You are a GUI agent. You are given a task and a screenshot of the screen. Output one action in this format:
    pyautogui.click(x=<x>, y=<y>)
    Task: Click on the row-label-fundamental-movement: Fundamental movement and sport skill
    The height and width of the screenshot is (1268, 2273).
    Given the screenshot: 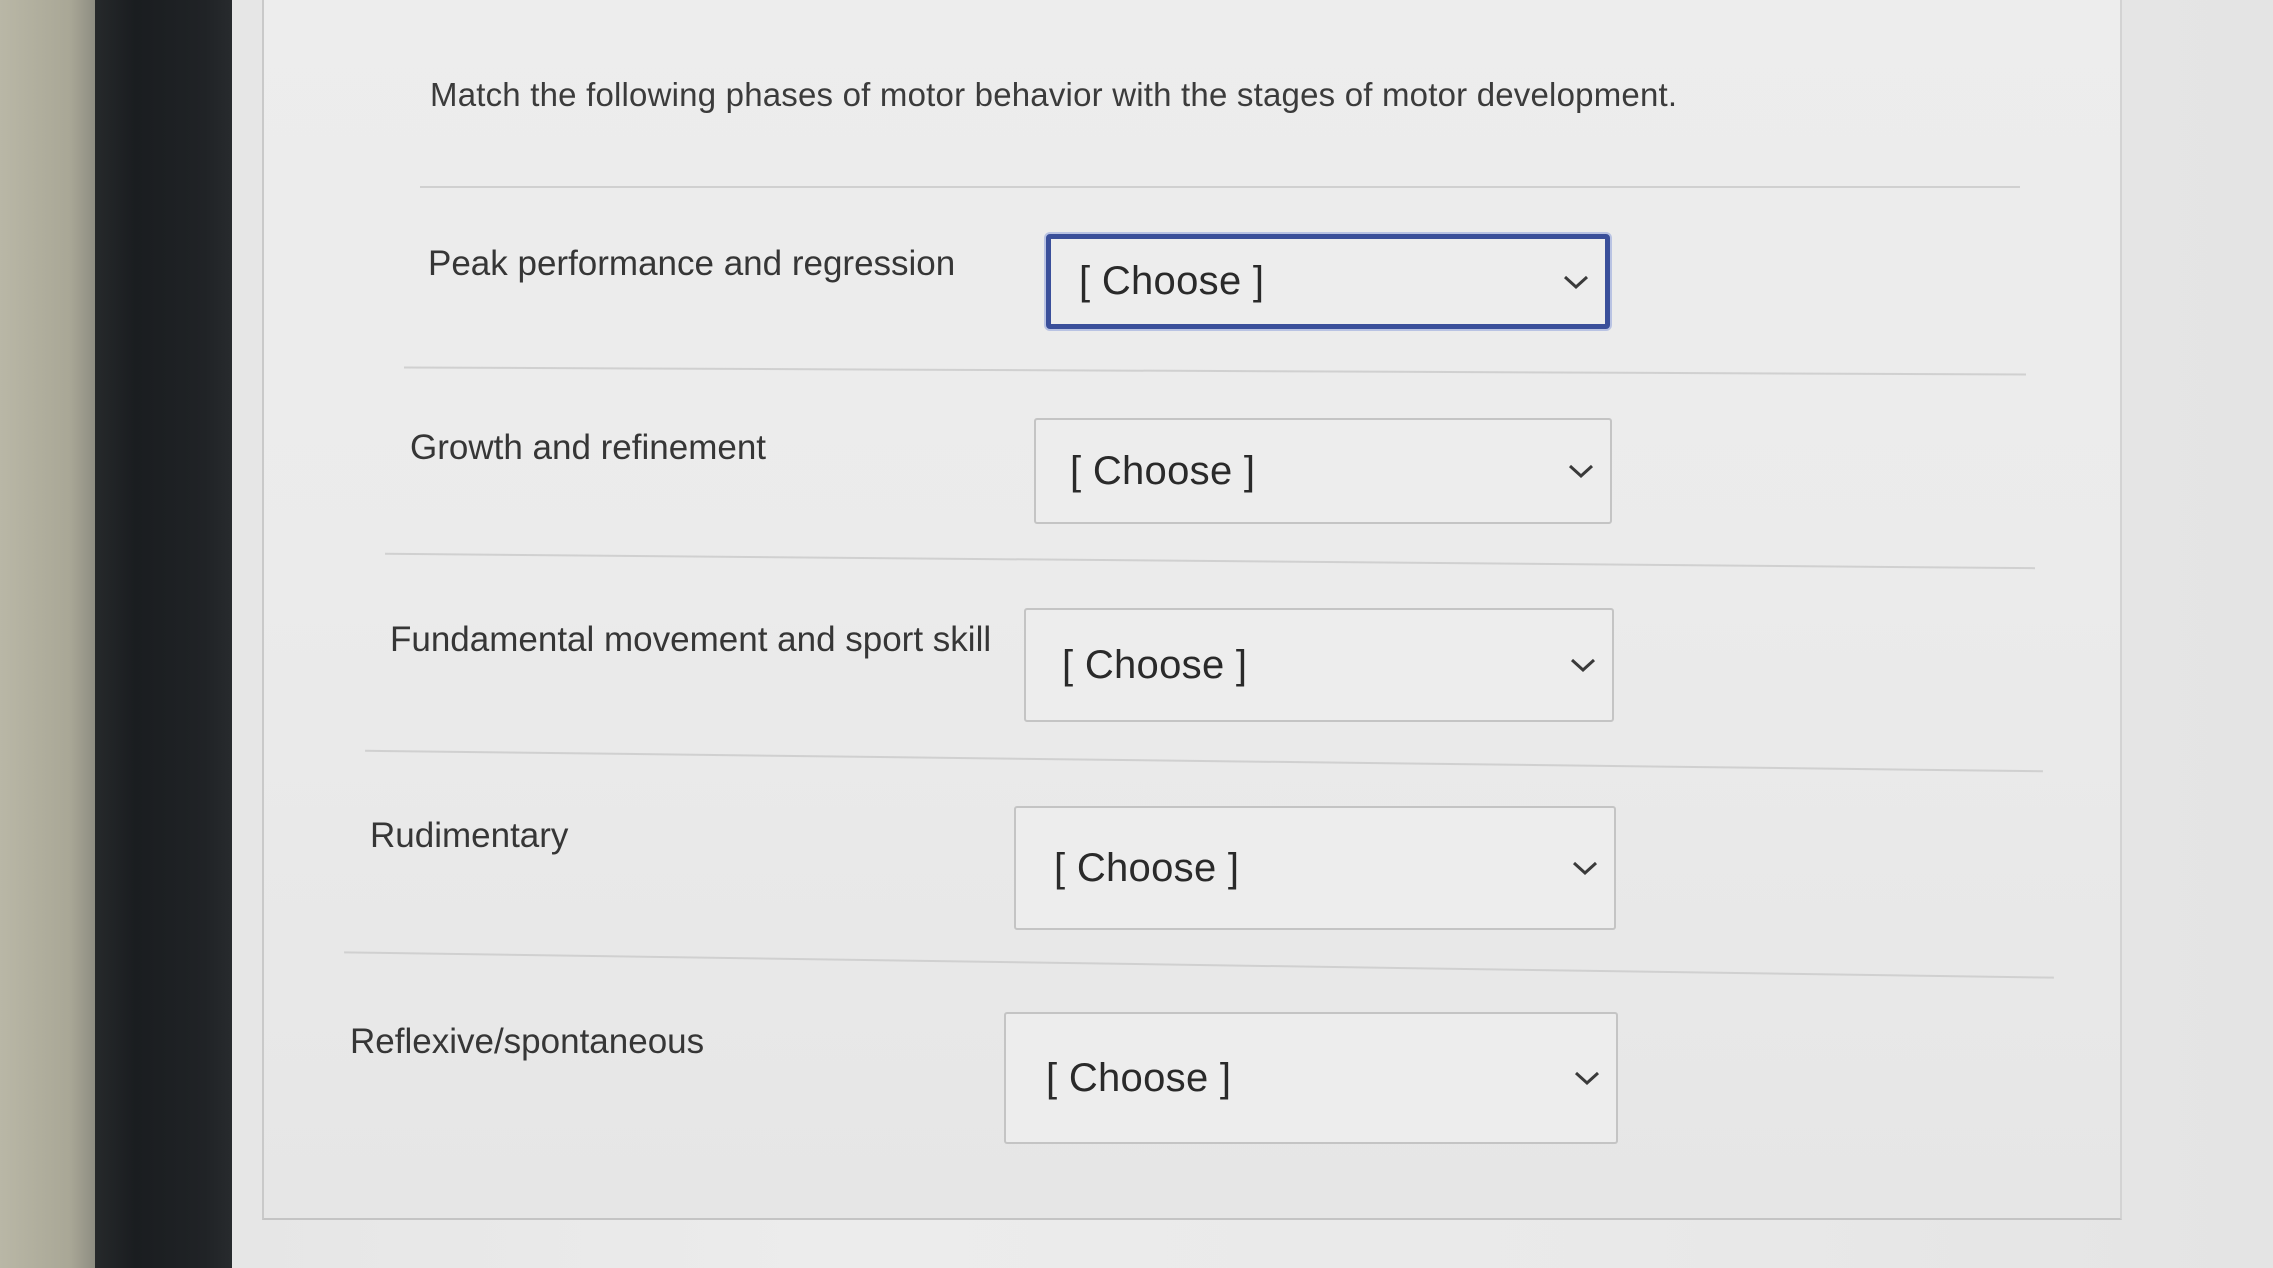 What is the action you would take?
    pyautogui.click(x=691, y=639)
    